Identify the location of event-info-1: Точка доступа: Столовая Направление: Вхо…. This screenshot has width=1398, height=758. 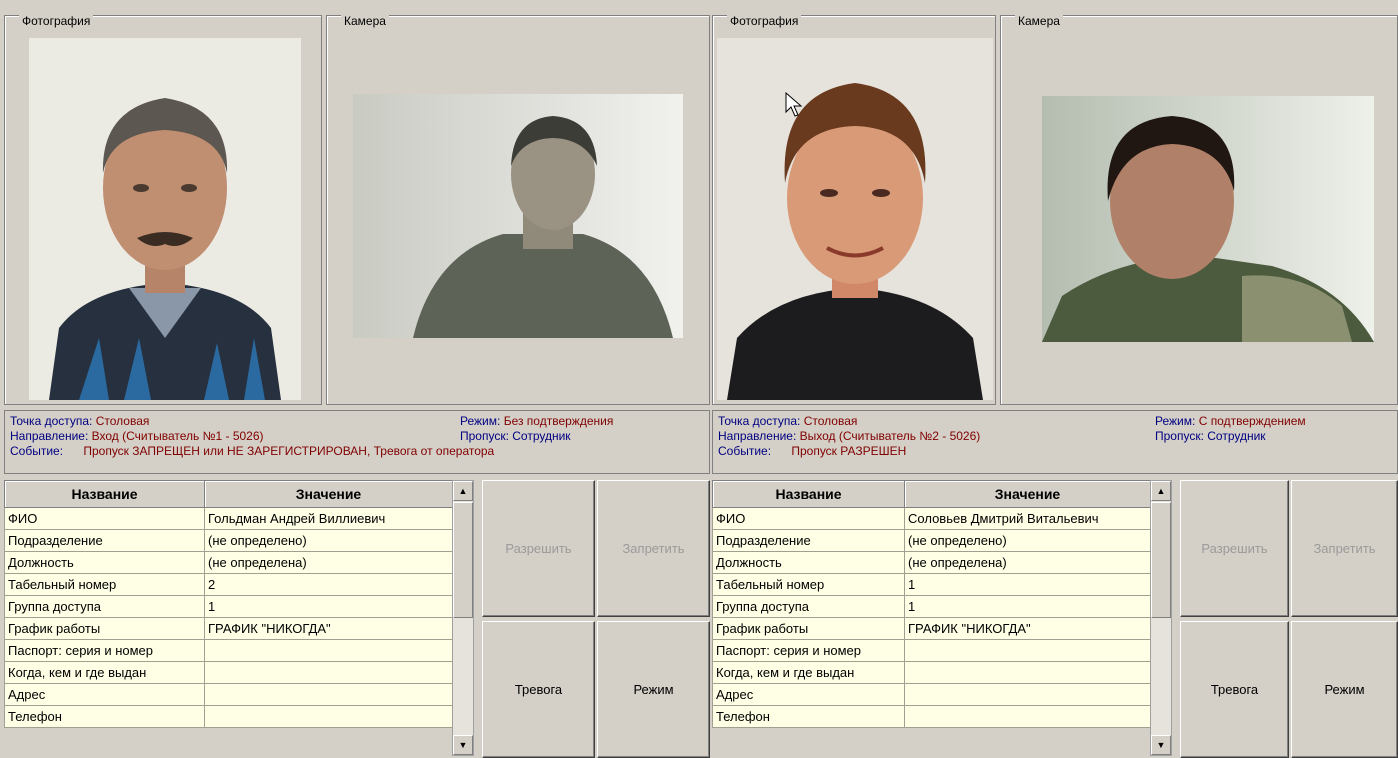
(357, 442).